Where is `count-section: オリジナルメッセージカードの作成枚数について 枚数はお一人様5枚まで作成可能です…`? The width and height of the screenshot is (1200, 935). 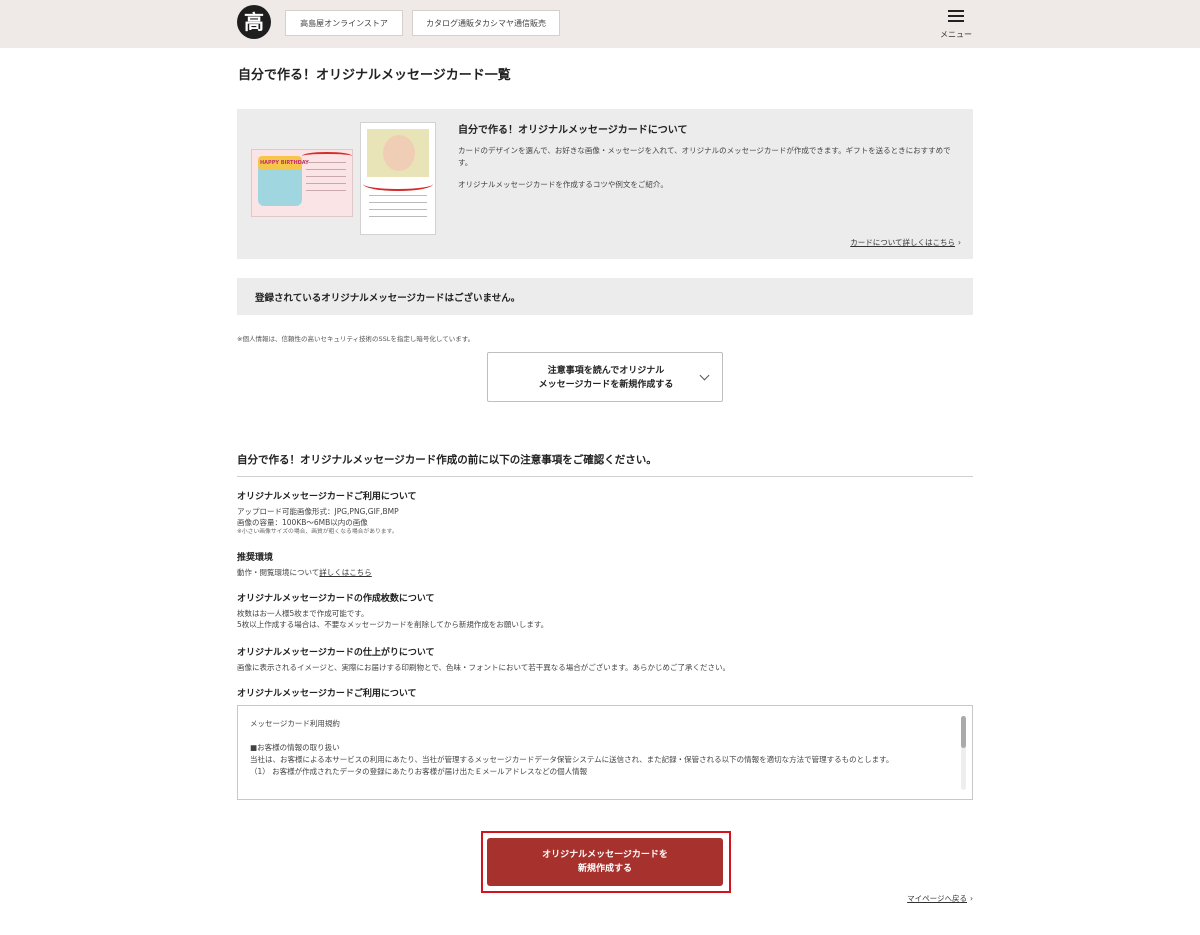 count-section: オリジナルメッセージカードの作成枚数について 枚数はお一人様5枚まで作成可能です… is located at coordinates (393, 611).